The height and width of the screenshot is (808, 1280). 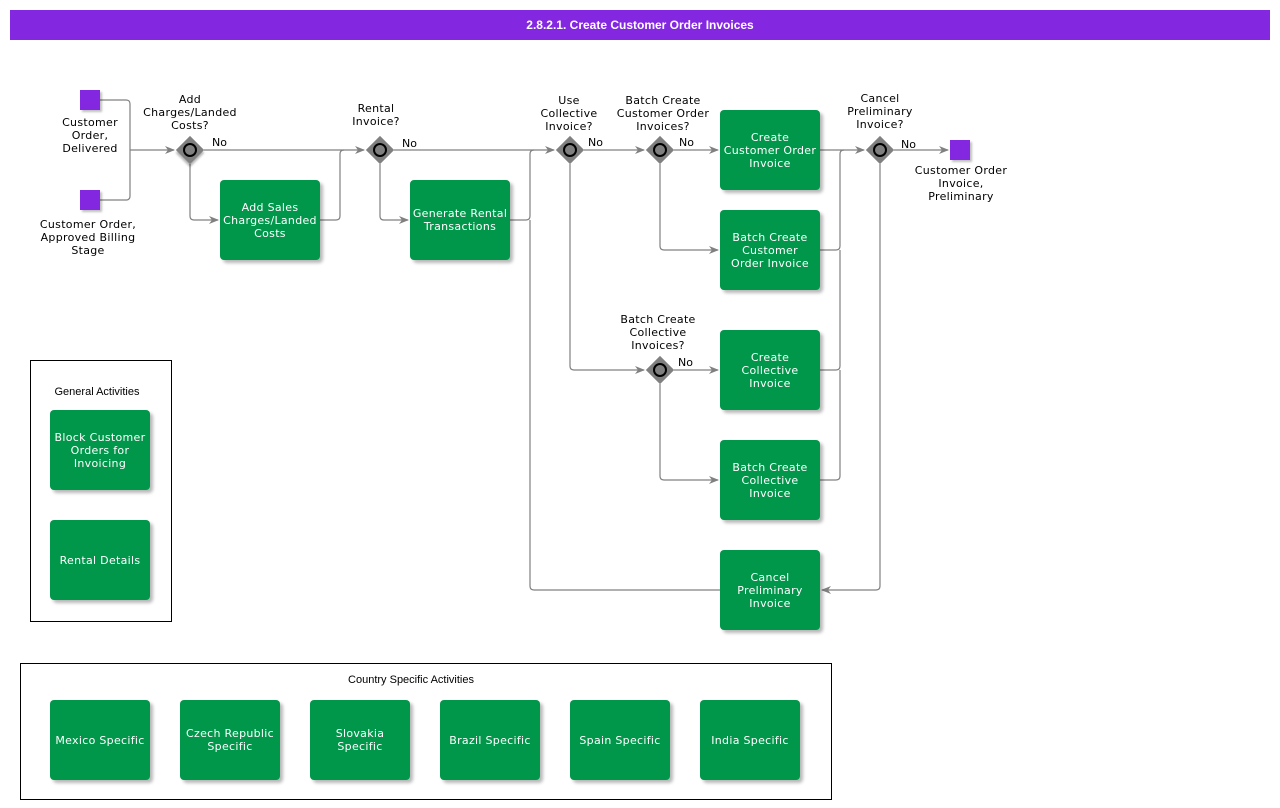 I want to click on gateway-batch-collective-label: Batch Create Collective Invoices?, so click(x=658, y=332).